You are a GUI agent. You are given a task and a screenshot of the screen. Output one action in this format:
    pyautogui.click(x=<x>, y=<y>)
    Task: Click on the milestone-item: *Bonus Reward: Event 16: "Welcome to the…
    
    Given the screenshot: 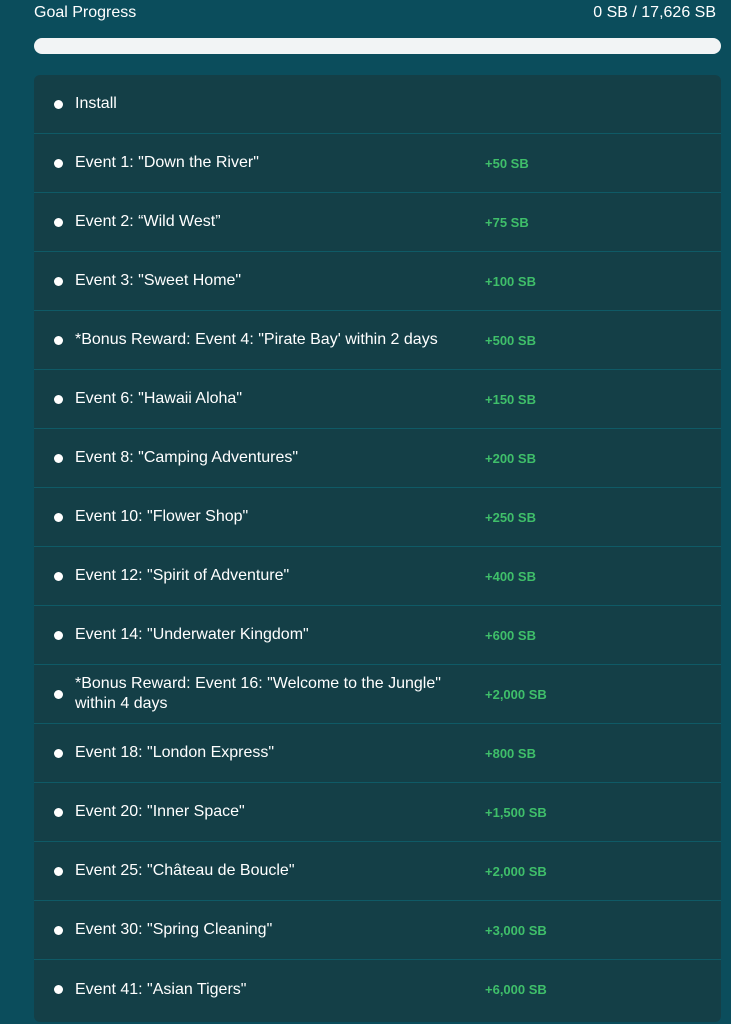 What is the action you would take?
    pyautogui.click(x=377, y=694)
    